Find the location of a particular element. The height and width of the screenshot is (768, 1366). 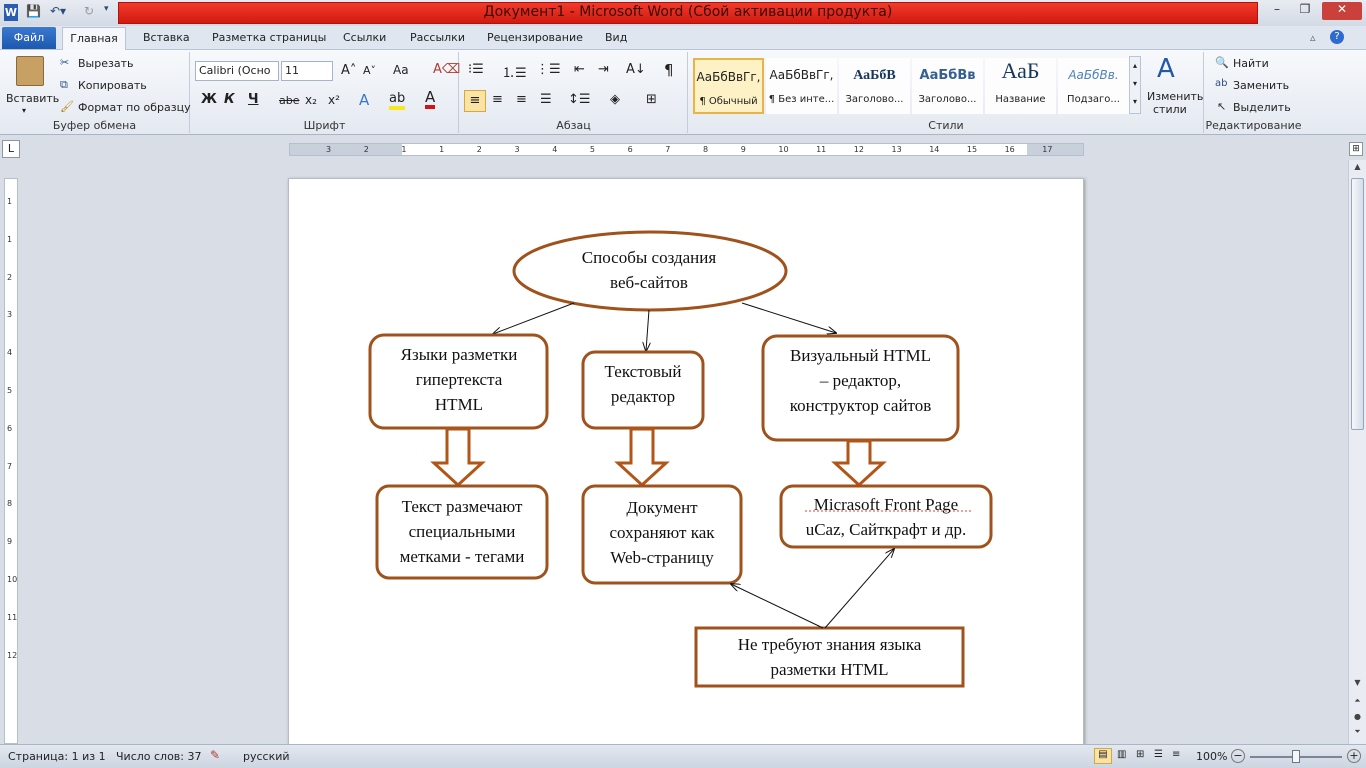

help-icon: ? is located at coordinates (1337, 37).